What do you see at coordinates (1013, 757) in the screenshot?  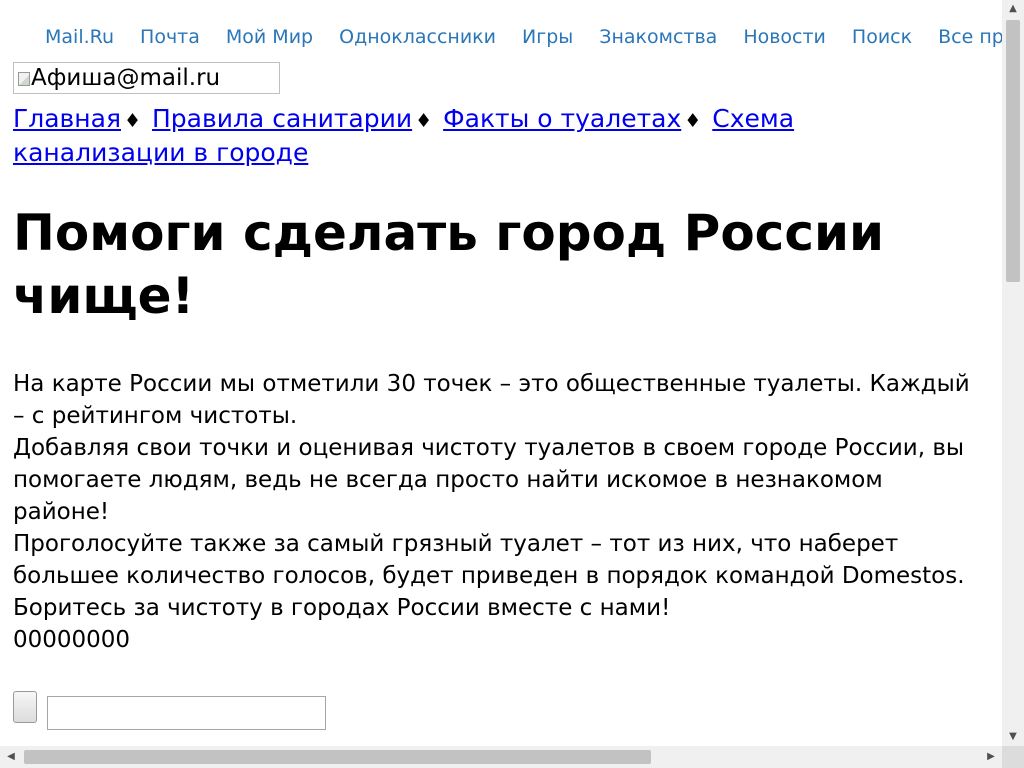 I see `scrollbar-corner` at bounding box center [1013, 757].